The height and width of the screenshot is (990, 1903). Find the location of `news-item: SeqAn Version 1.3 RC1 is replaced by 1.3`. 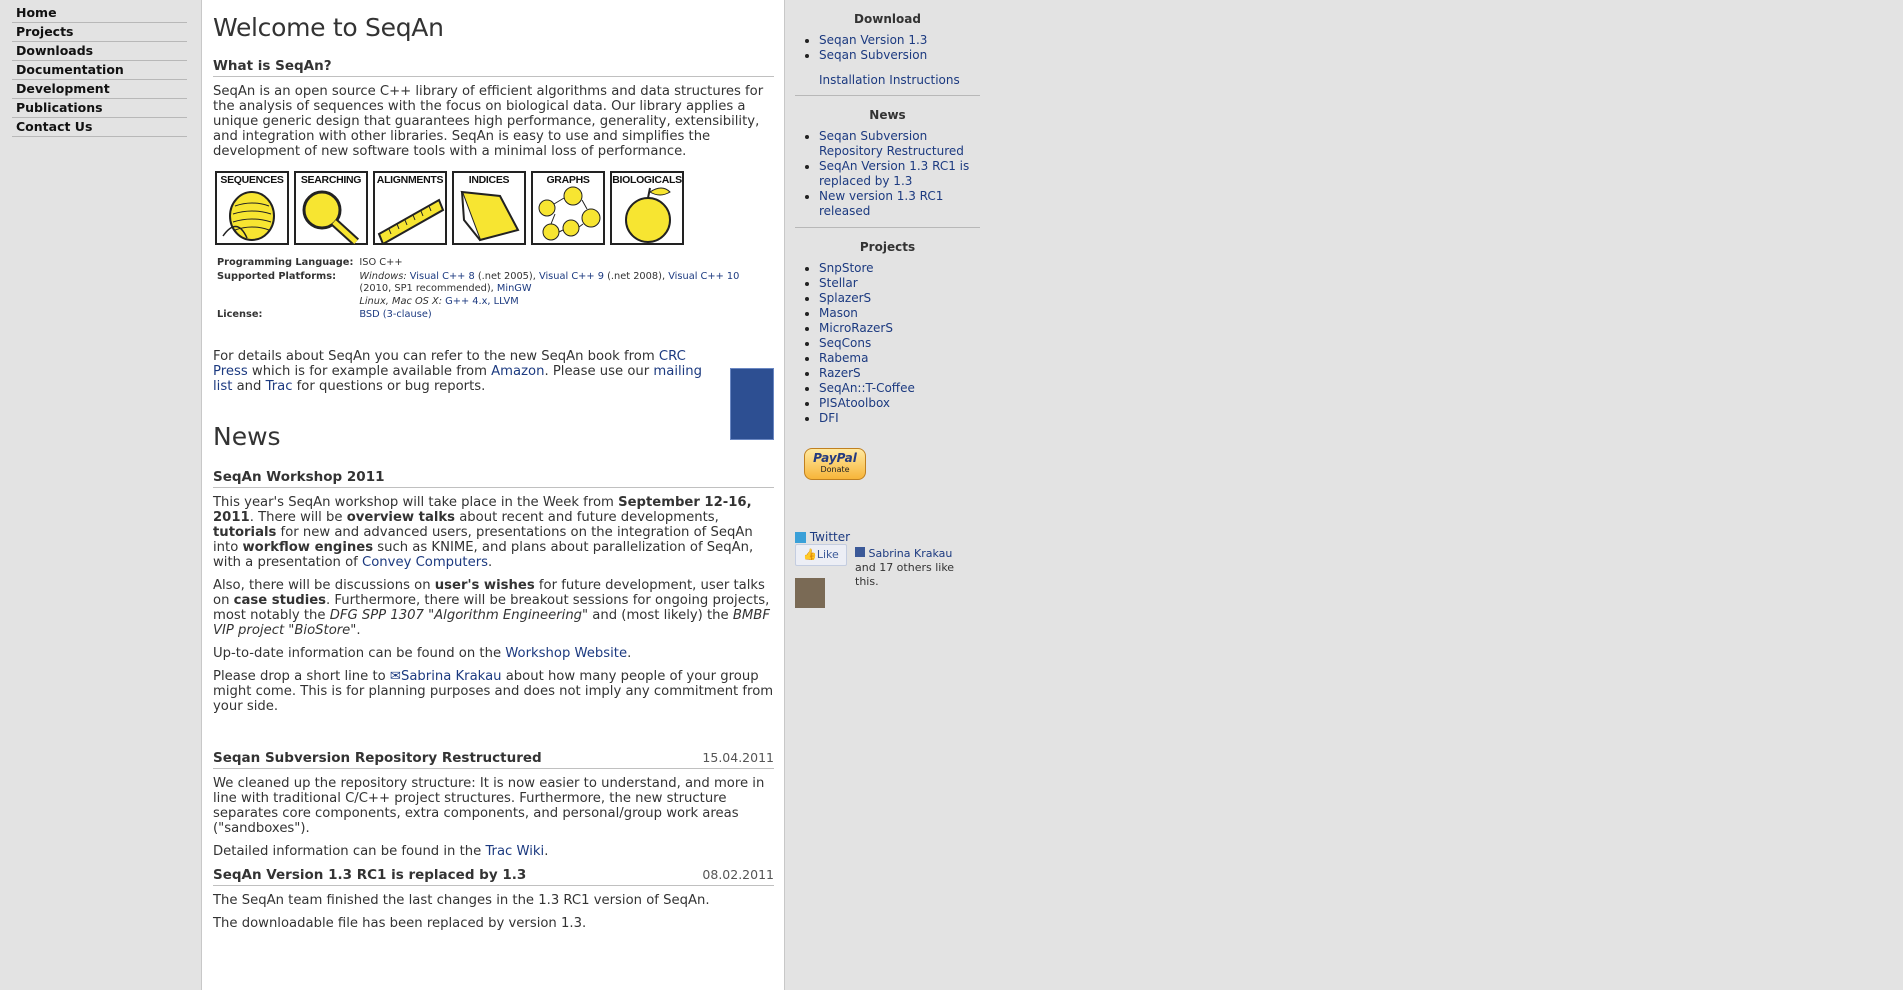

news-item: SeqAn Version 1.3 RC1 is replaced by 1.3 is located at coordinates (899, 174).